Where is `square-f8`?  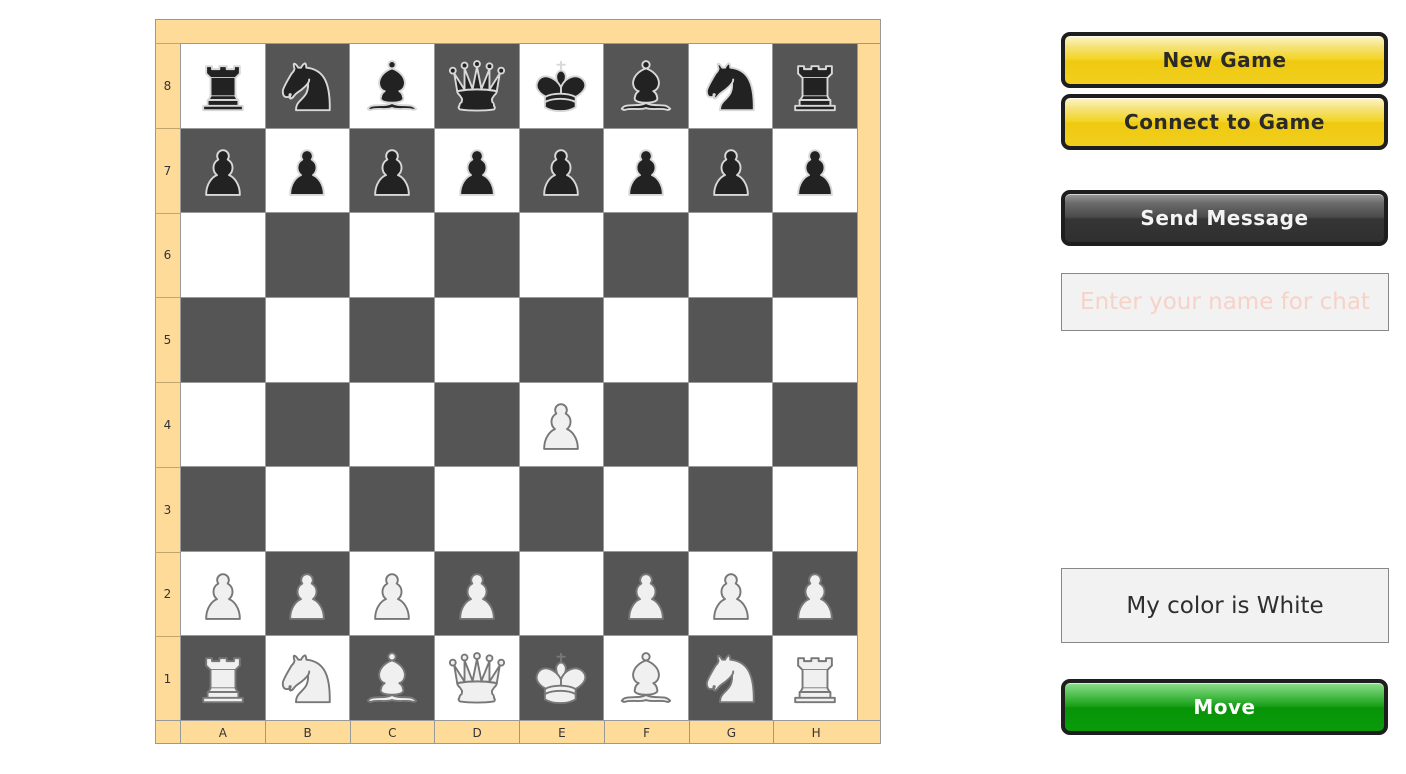
square-f8 is located at coordinates (646, 86).